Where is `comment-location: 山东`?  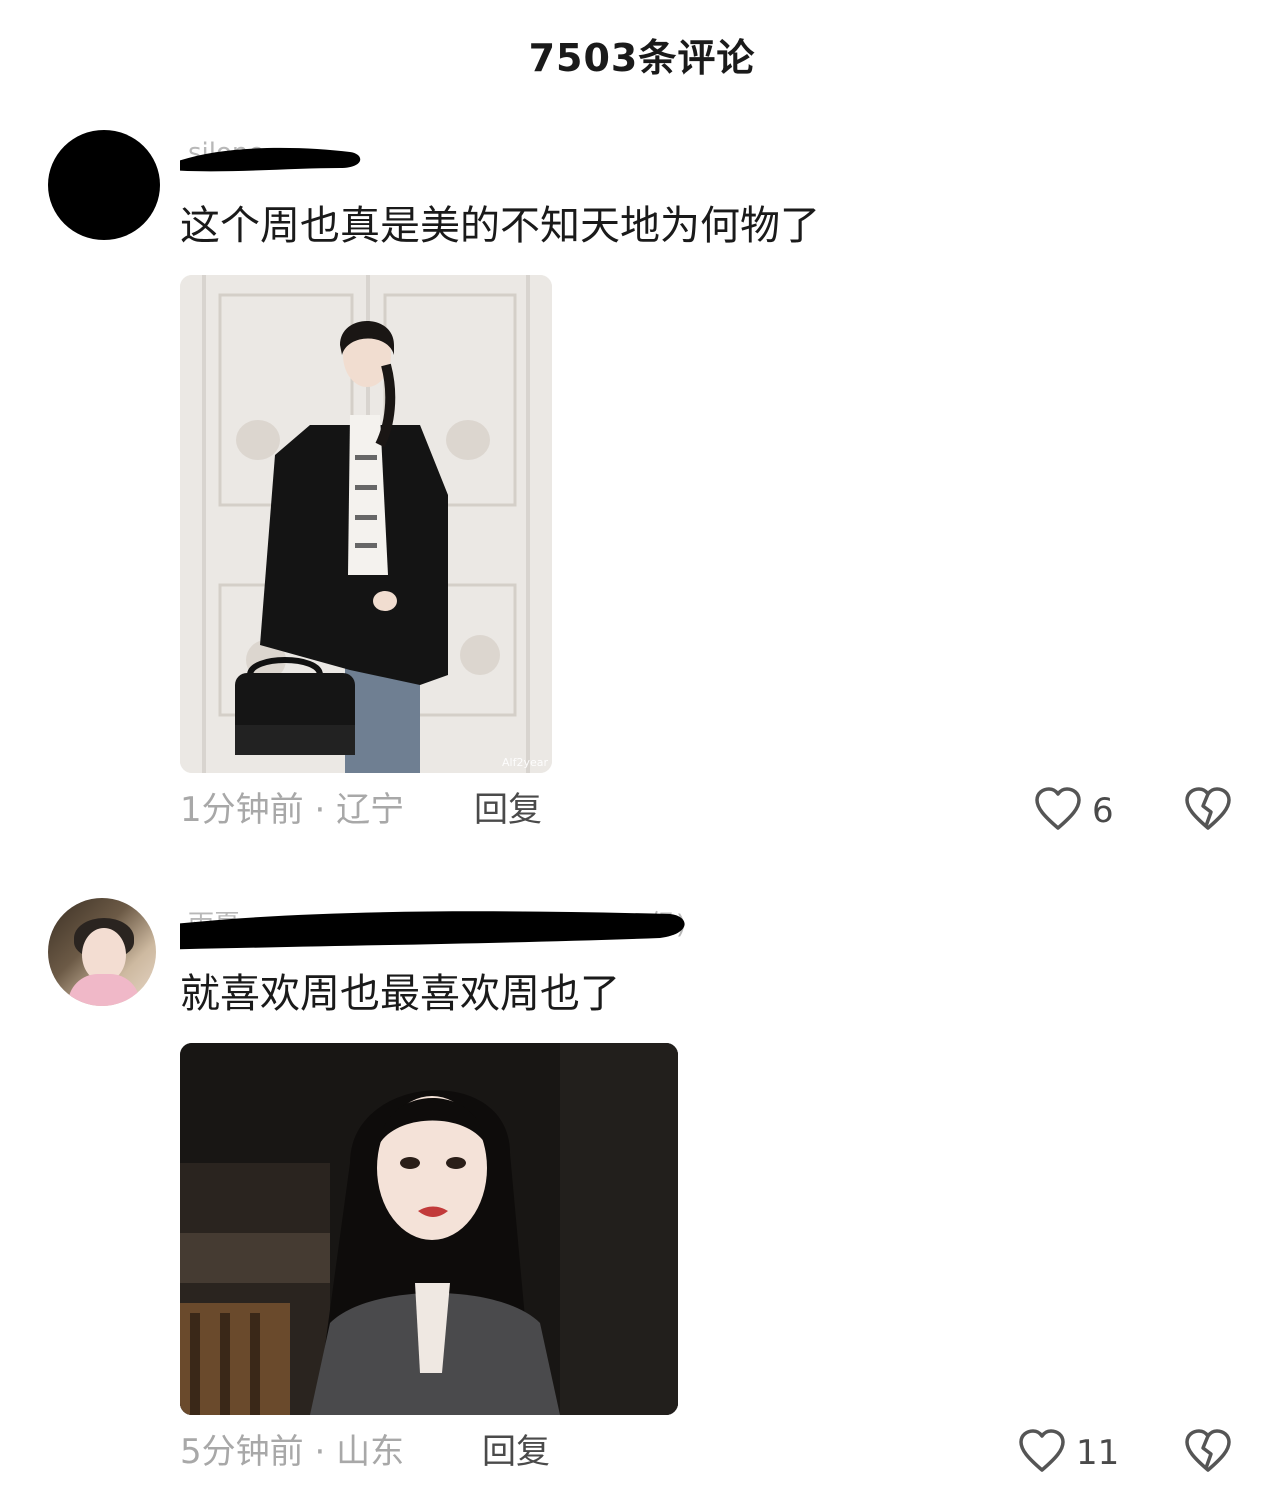
comment-location: 山东 is located at coordinates (370, 1452).